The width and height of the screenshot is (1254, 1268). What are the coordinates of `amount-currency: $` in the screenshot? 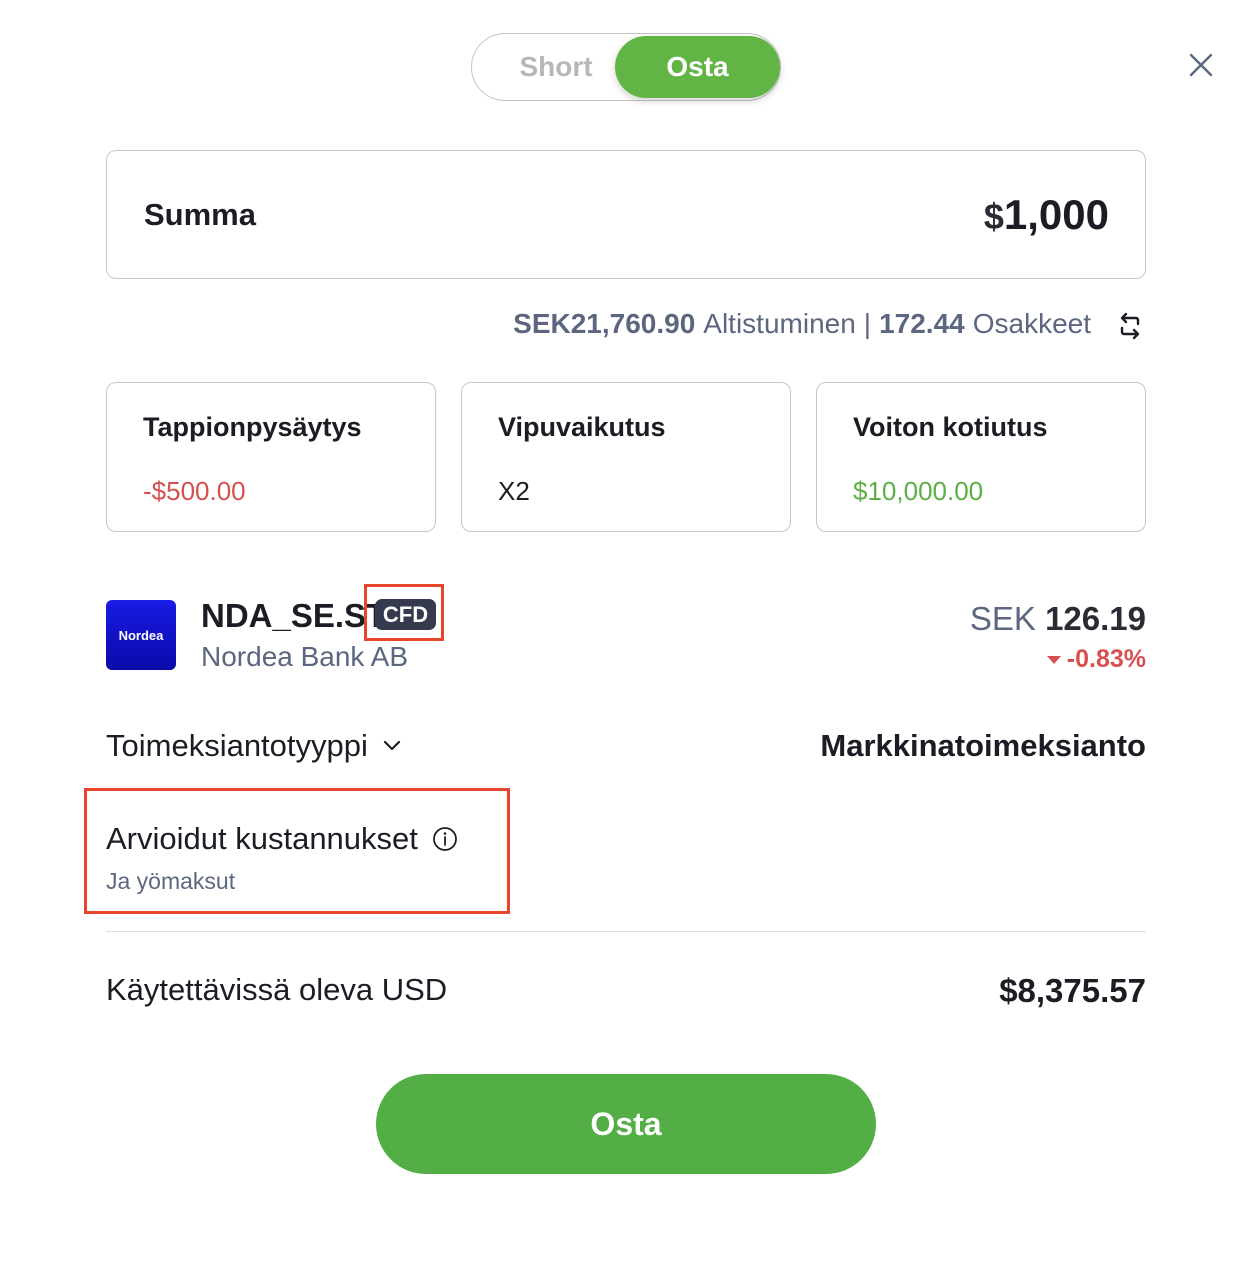 It's located at (993, 216).